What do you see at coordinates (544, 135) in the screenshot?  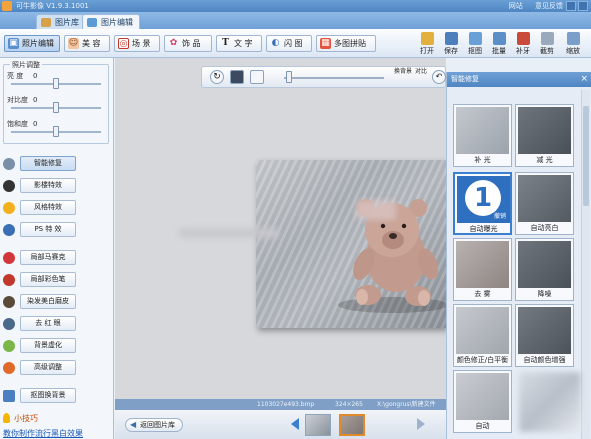 I see `preset-card: 减 光` at bounding box center [544, 135].